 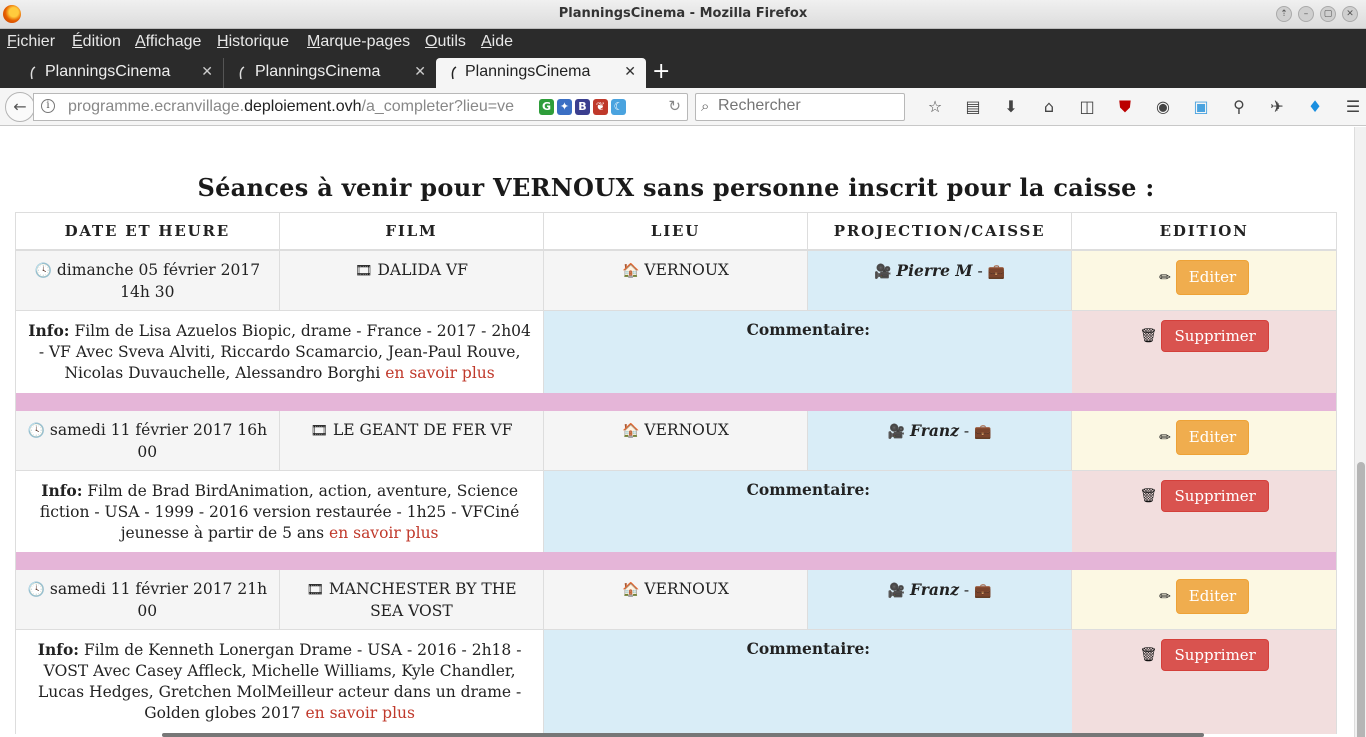 I want to click on new-tab-plus-icon: +, so click(x=661, y=71).